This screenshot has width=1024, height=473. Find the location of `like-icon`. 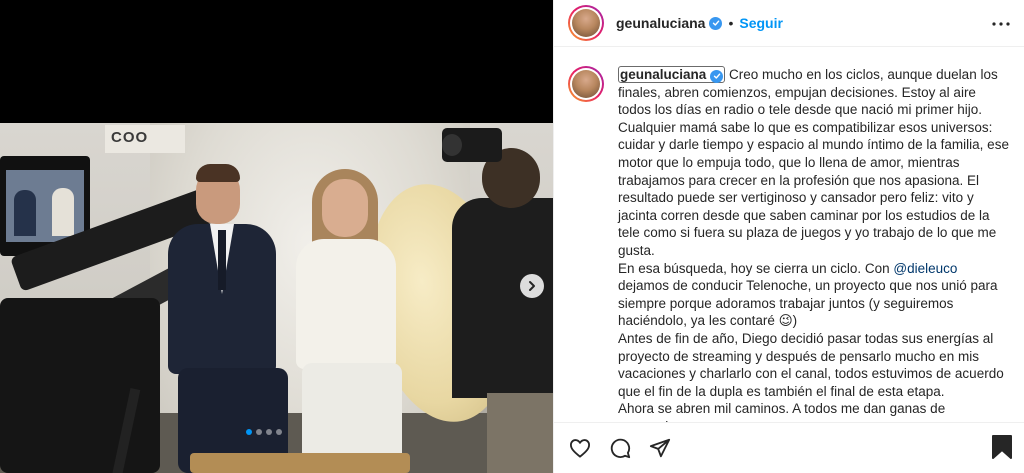

like-icon is located at coordinates (580, 448).